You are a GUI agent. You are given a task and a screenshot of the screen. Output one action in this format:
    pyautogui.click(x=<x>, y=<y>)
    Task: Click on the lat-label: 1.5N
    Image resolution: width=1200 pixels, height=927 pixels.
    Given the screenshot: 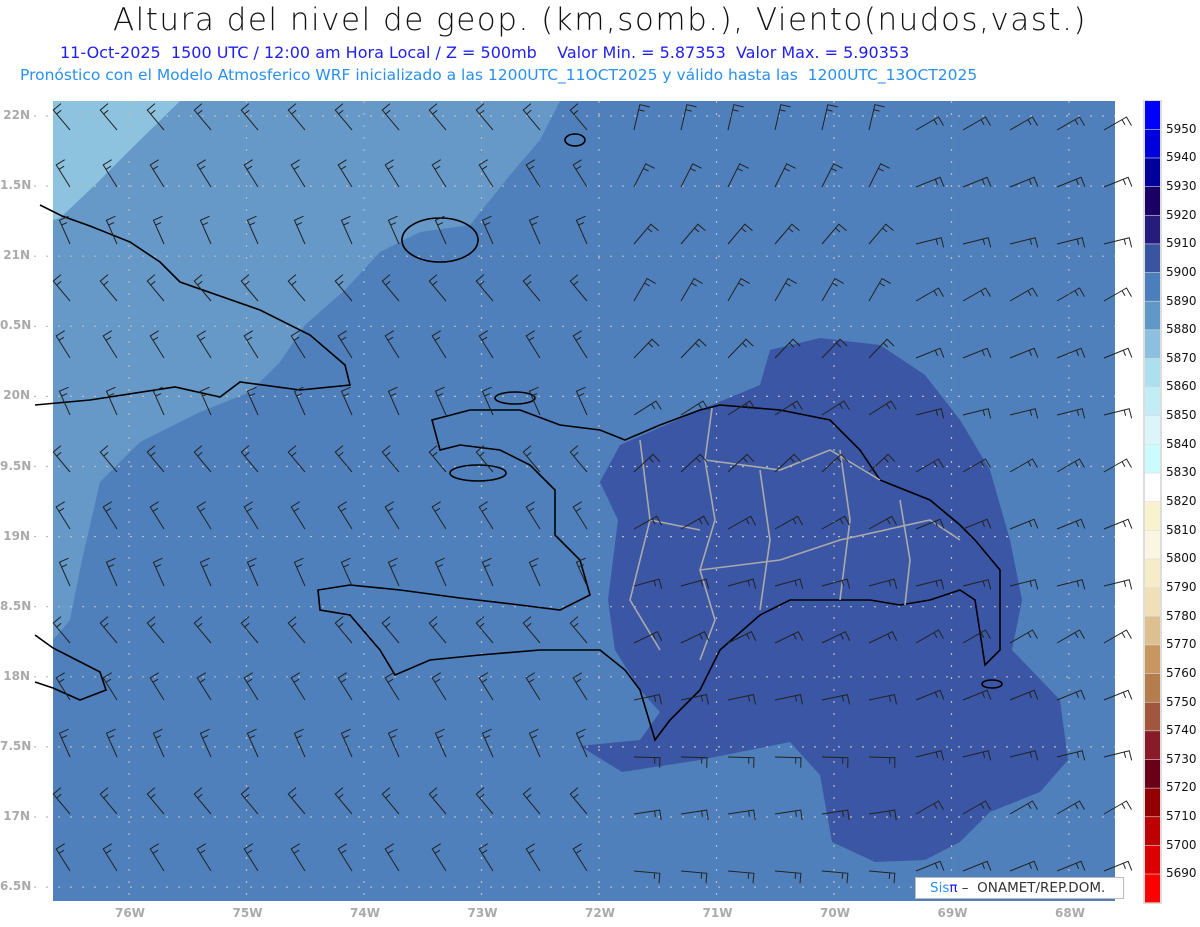 What is the action you would take?
    pyautogui.click(x=16, y=185)
    